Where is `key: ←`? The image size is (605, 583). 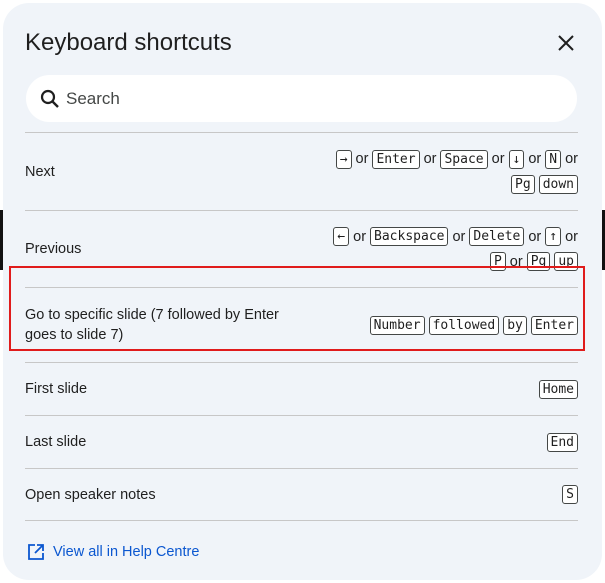
key: ← is located at coordinates (341, 236).